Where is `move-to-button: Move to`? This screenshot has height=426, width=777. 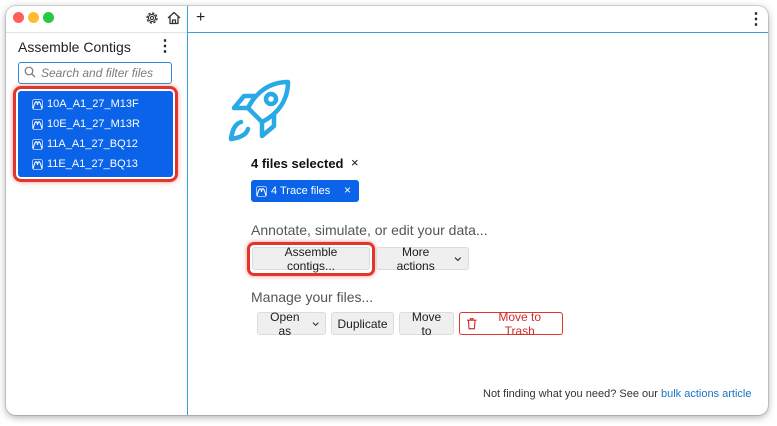 move-to-button: Move to is located at coordinates (426, 324).